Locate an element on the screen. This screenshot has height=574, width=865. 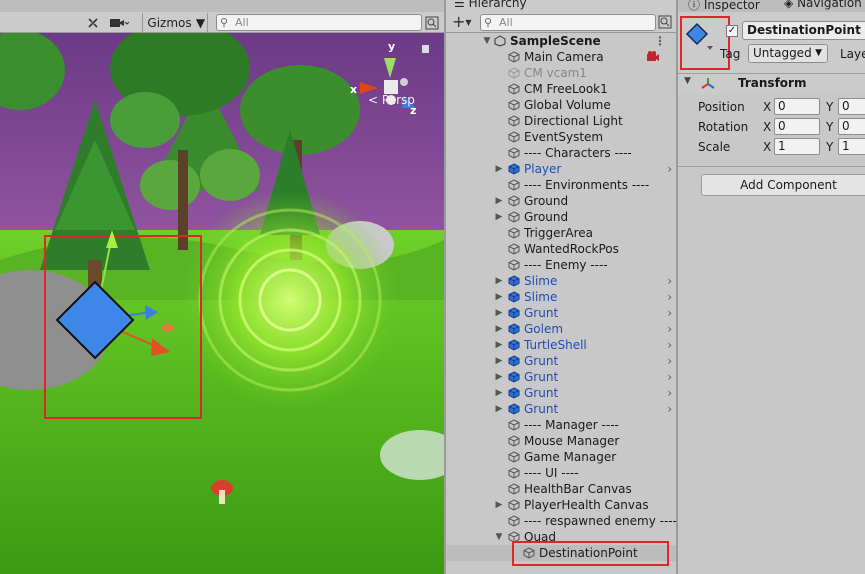
active-checkbox: ✓ is located at coordinates (732, 31).